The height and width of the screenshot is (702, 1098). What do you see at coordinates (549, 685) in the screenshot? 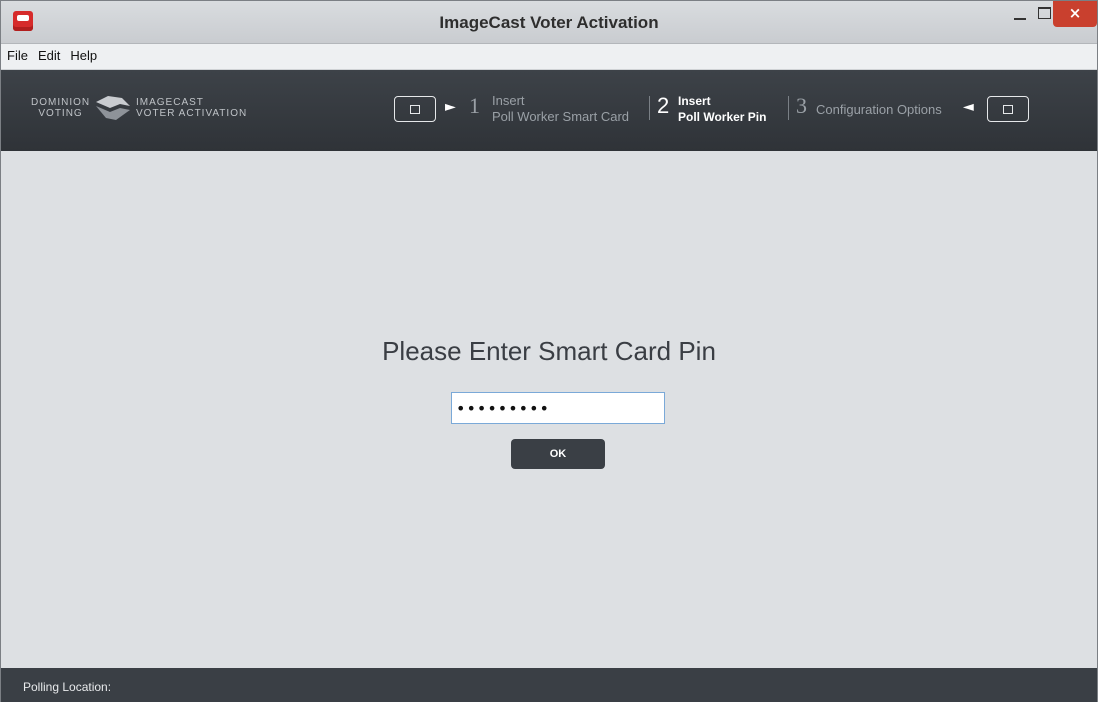
I see `status-bar: Polling Location:` at bounding box center [549, 685].